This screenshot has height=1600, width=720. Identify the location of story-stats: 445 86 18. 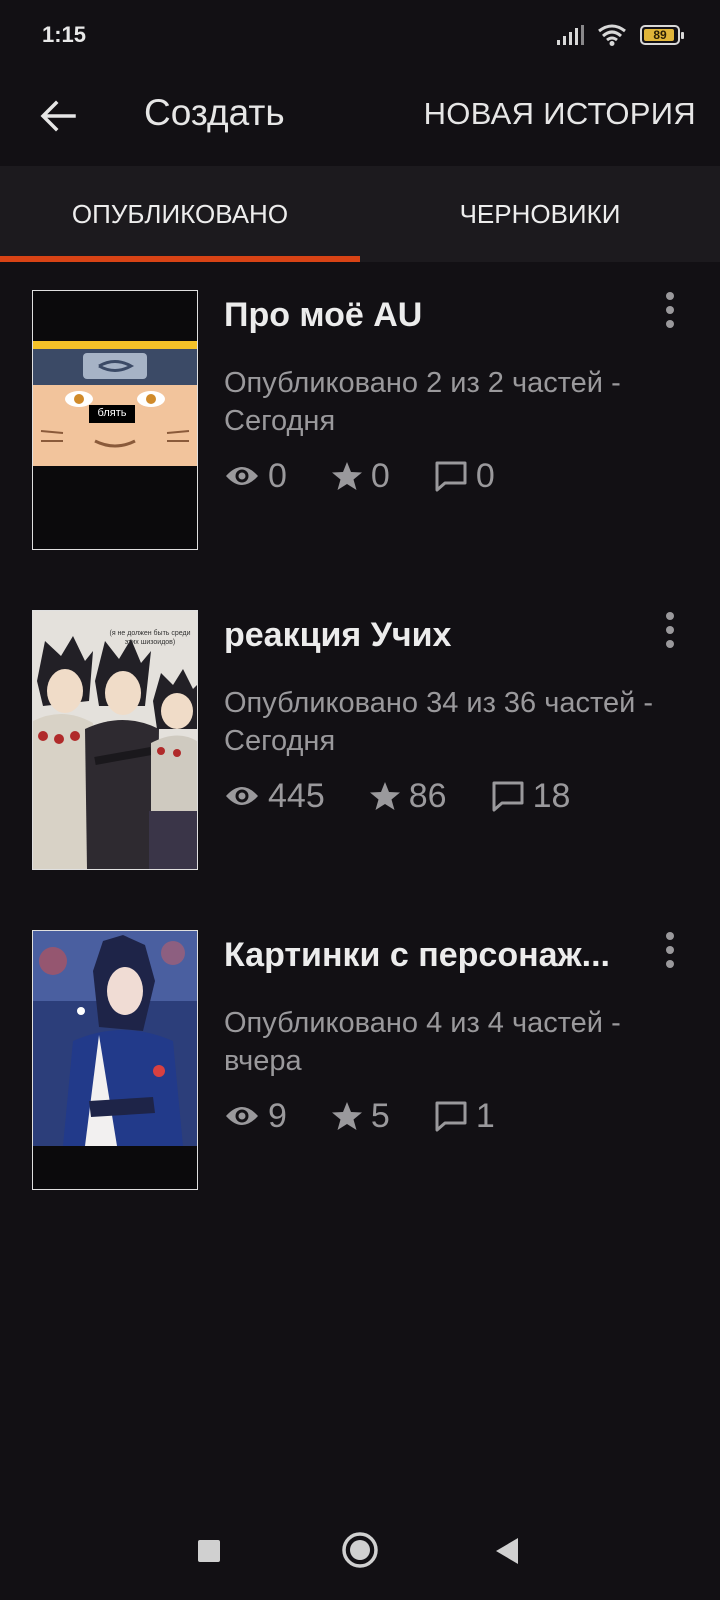
(419, 796).